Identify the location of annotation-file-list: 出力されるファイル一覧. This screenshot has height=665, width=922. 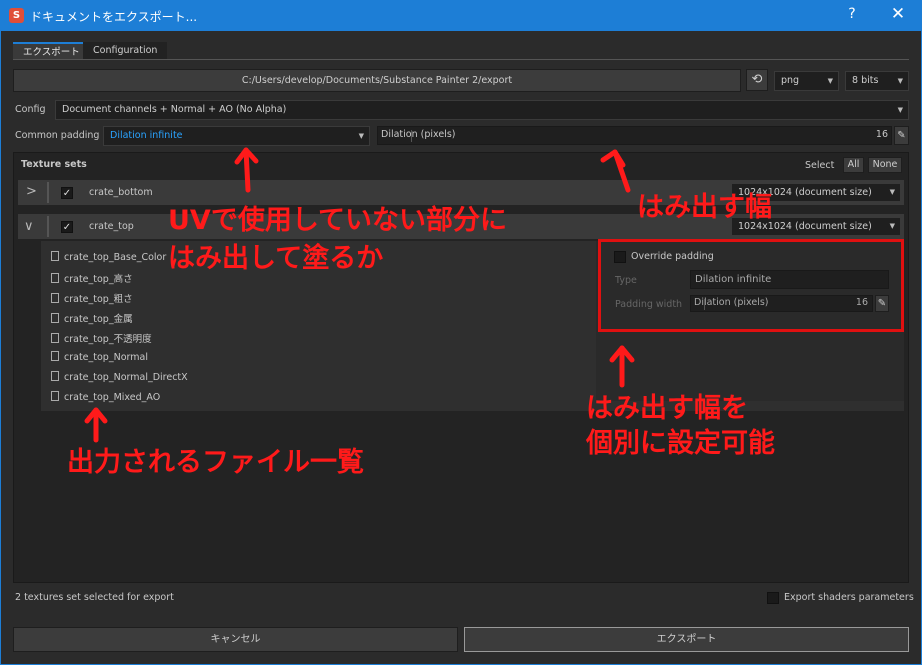
(215, 462).